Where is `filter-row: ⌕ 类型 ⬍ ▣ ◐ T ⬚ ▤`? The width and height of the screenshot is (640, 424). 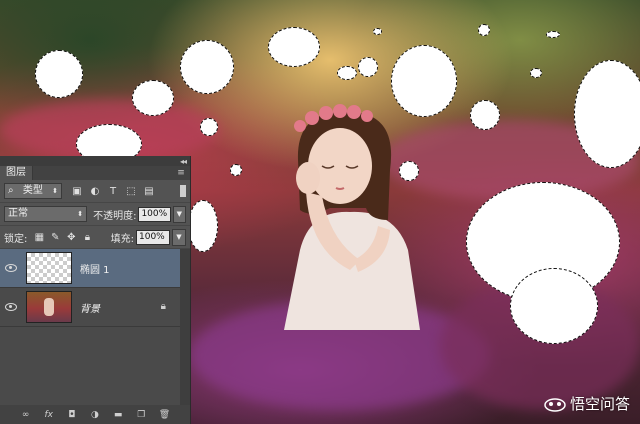 filter-row: ⌕ 类型 ⬍ ▣ ◐ T ⬚ ▤ is located at coordinates (95, 191).